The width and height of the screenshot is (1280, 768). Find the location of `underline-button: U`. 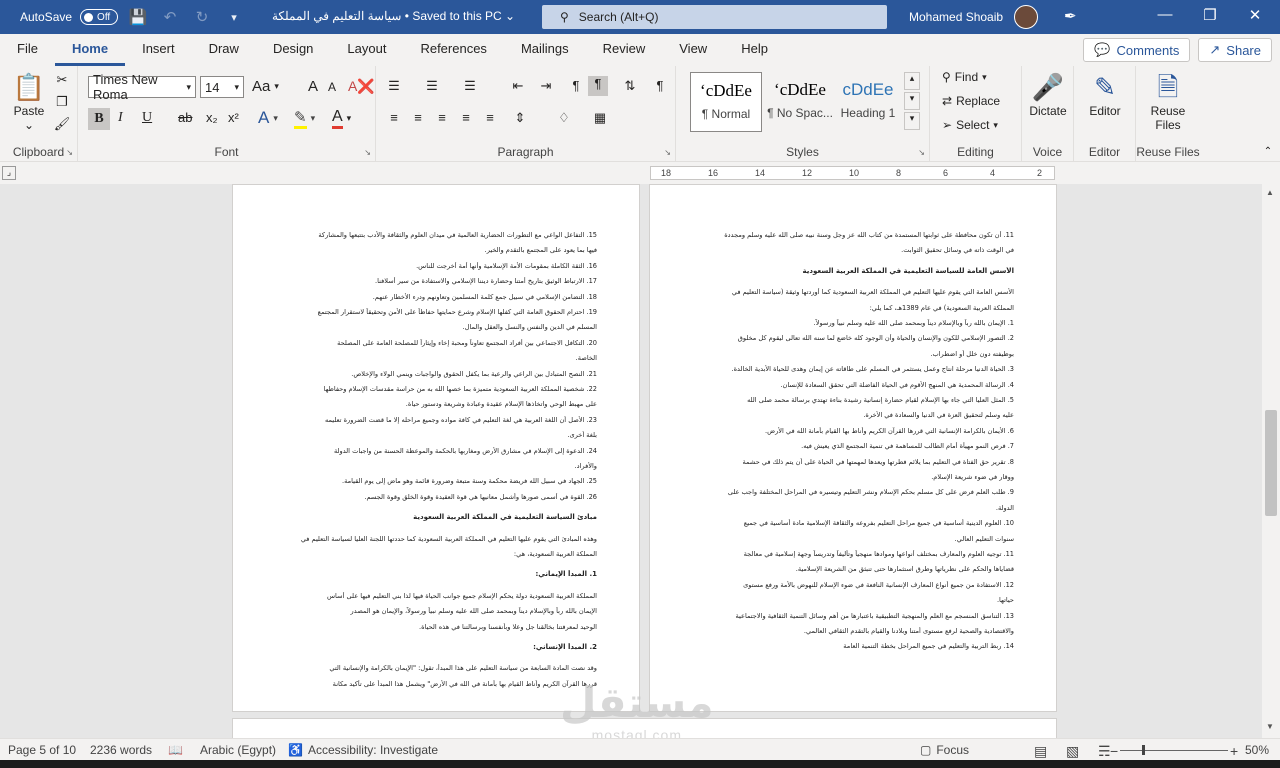

underline-button: U is located at coordinates (147, 118).